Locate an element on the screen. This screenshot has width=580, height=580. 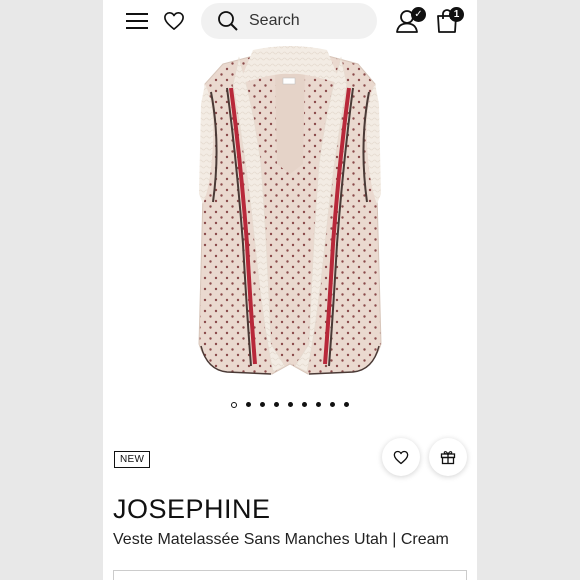
cart-button: 1 is located at coordinates (447, 21).